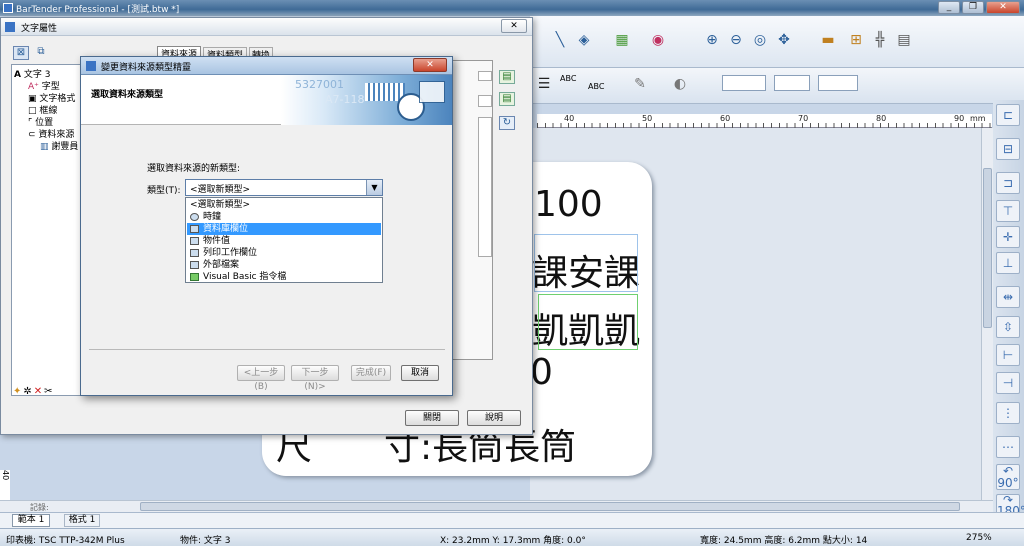 The image size is (1024, 546). Describe the element at coordinates (1008, 183) in the screenshot. I see `align-right-icon: ⊐` at that location.